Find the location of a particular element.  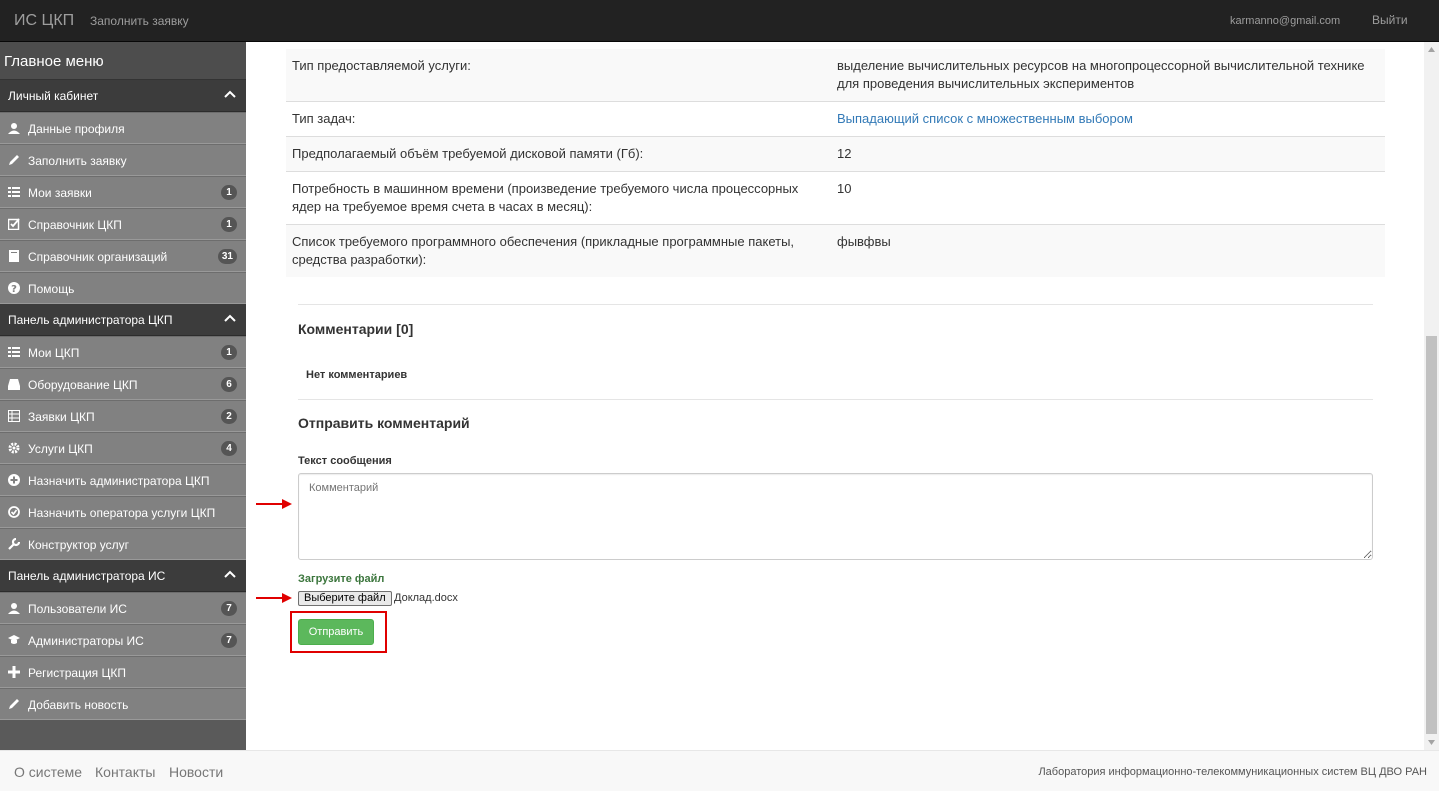

sidebar-section-header: Панель администратора ЦКП is located at coordinates (123, 320).